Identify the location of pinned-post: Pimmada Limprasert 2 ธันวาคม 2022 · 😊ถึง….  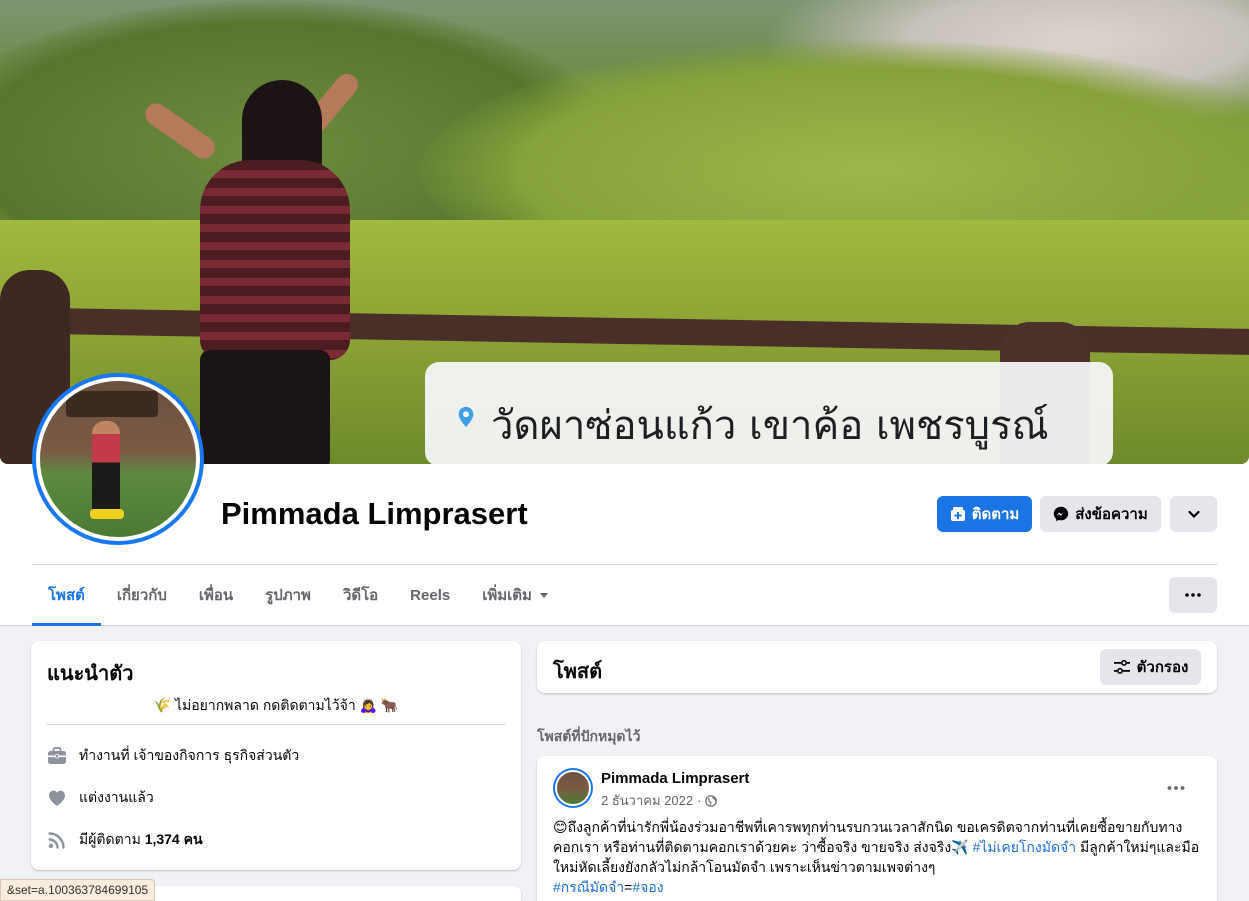
(877, 828).